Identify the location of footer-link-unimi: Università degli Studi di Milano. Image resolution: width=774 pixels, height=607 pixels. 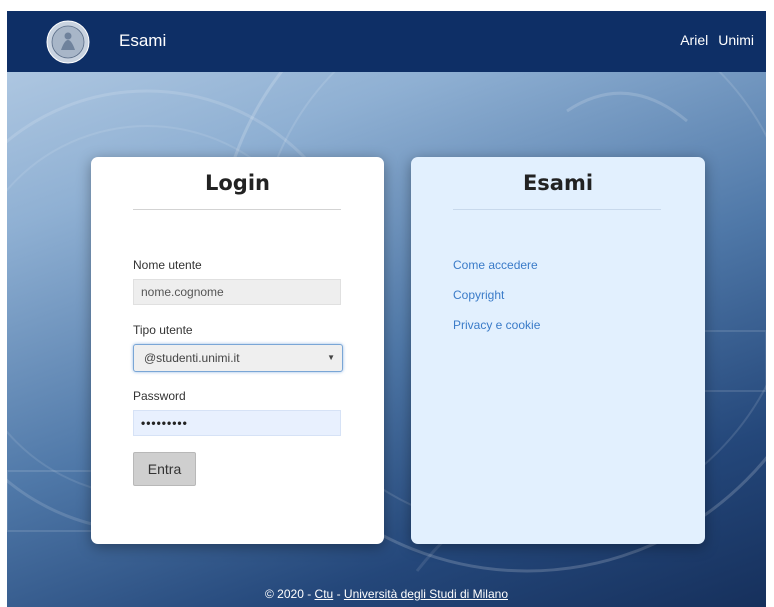
(426, 594).